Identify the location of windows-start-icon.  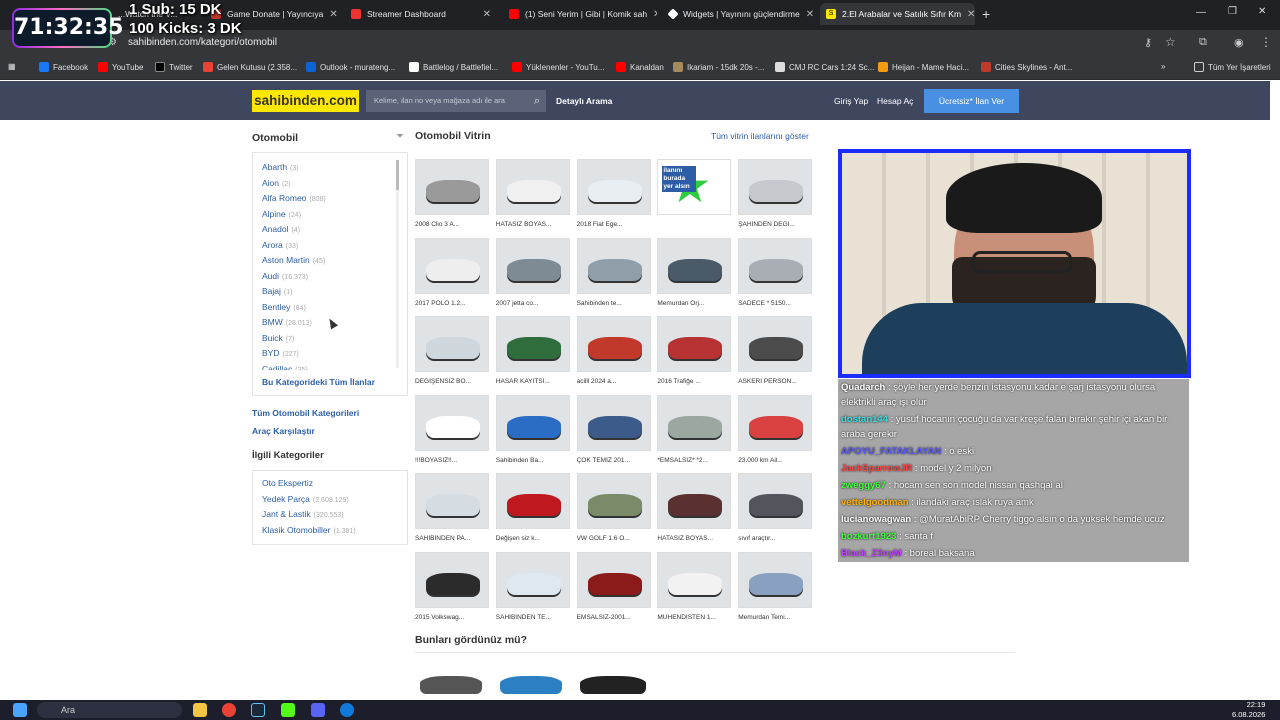
(20, 710).